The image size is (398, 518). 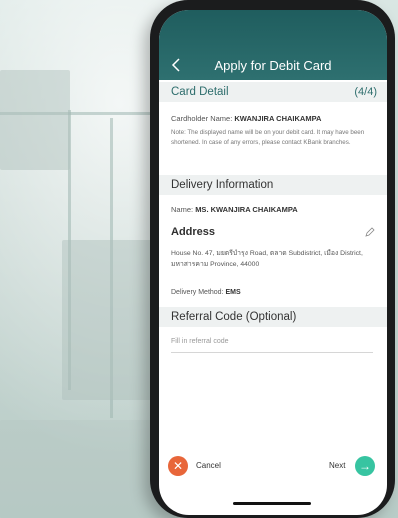 I want to click on delivery-method-label: Delivery Method:, so click(x=198, y=292).